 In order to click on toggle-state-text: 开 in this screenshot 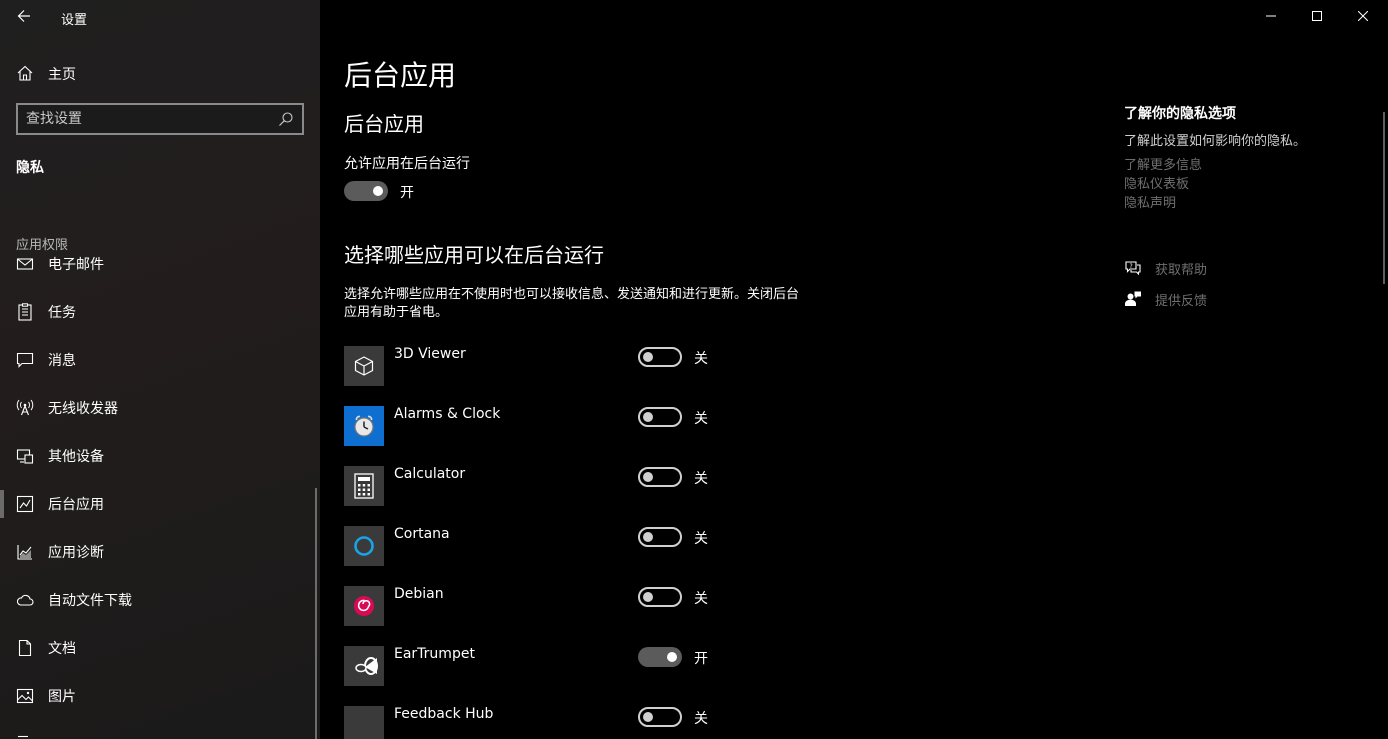, I will do `click(701, 659)`.